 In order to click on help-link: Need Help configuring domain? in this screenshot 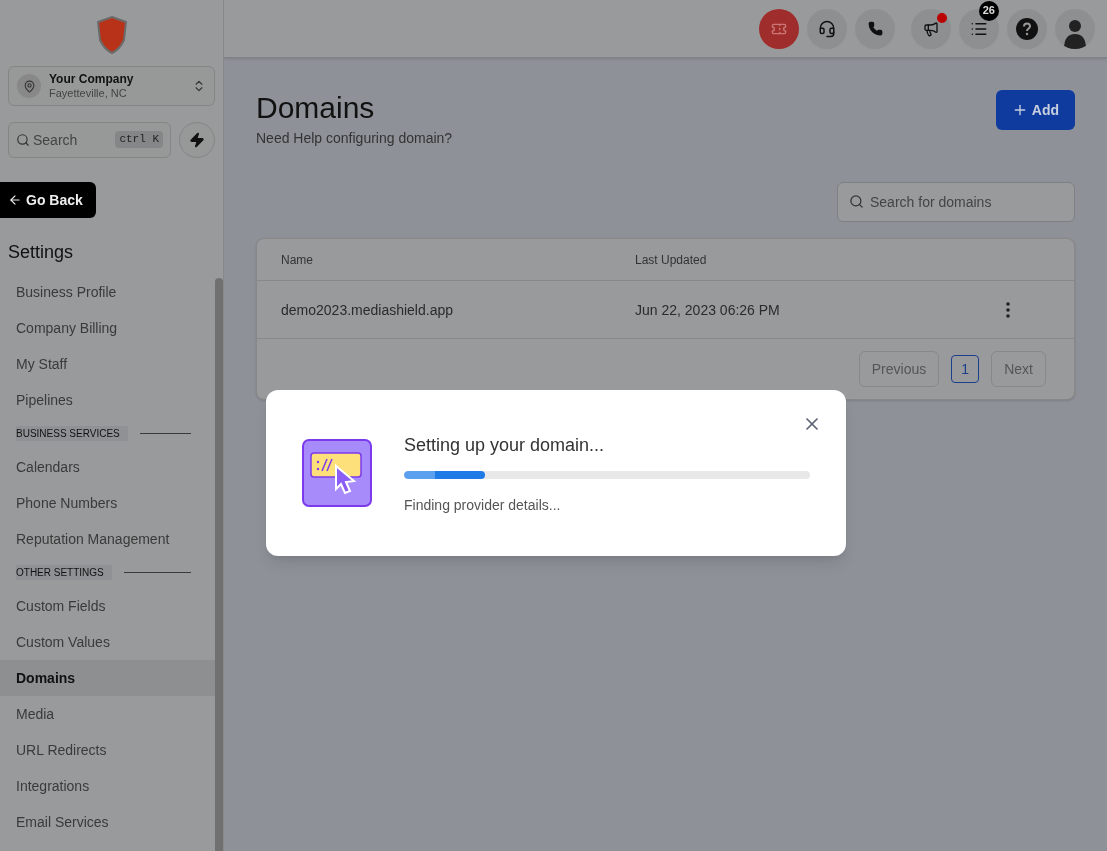, I will do `click(354, 138)`.